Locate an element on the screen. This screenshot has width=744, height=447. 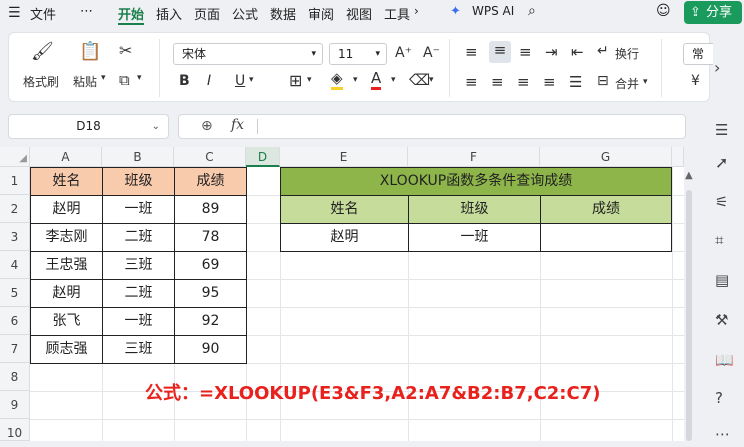
paste-icon: 📋 is located at coordinates (90, 51).